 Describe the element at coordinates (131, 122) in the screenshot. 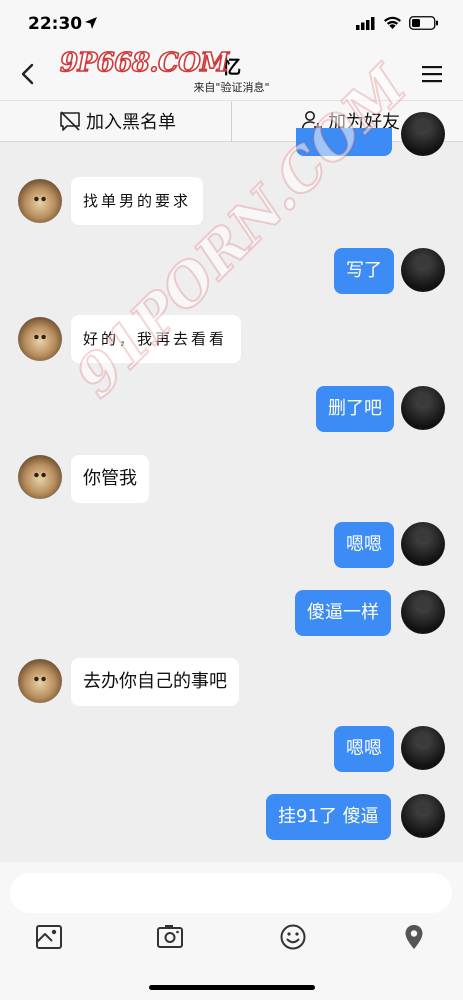

I see `add-to-blacklist-label: 加入黑名单` at that location.